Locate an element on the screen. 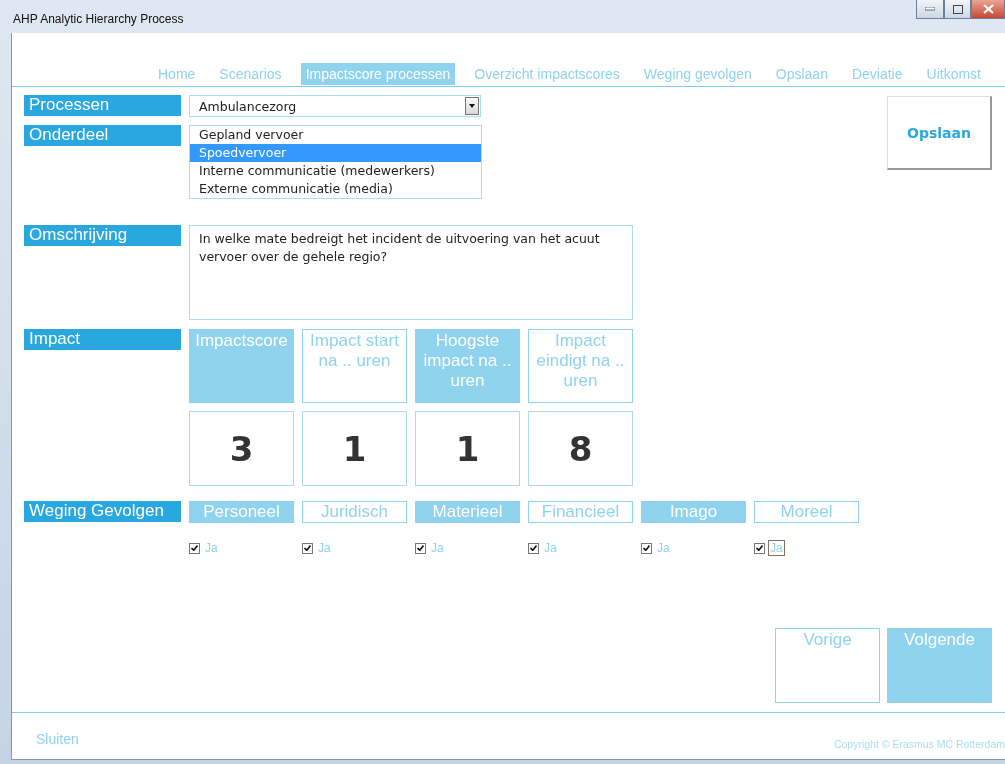 The height and width of the screenshot is (764, 1005). category-header: Imago is located at coordinates (693, 512).